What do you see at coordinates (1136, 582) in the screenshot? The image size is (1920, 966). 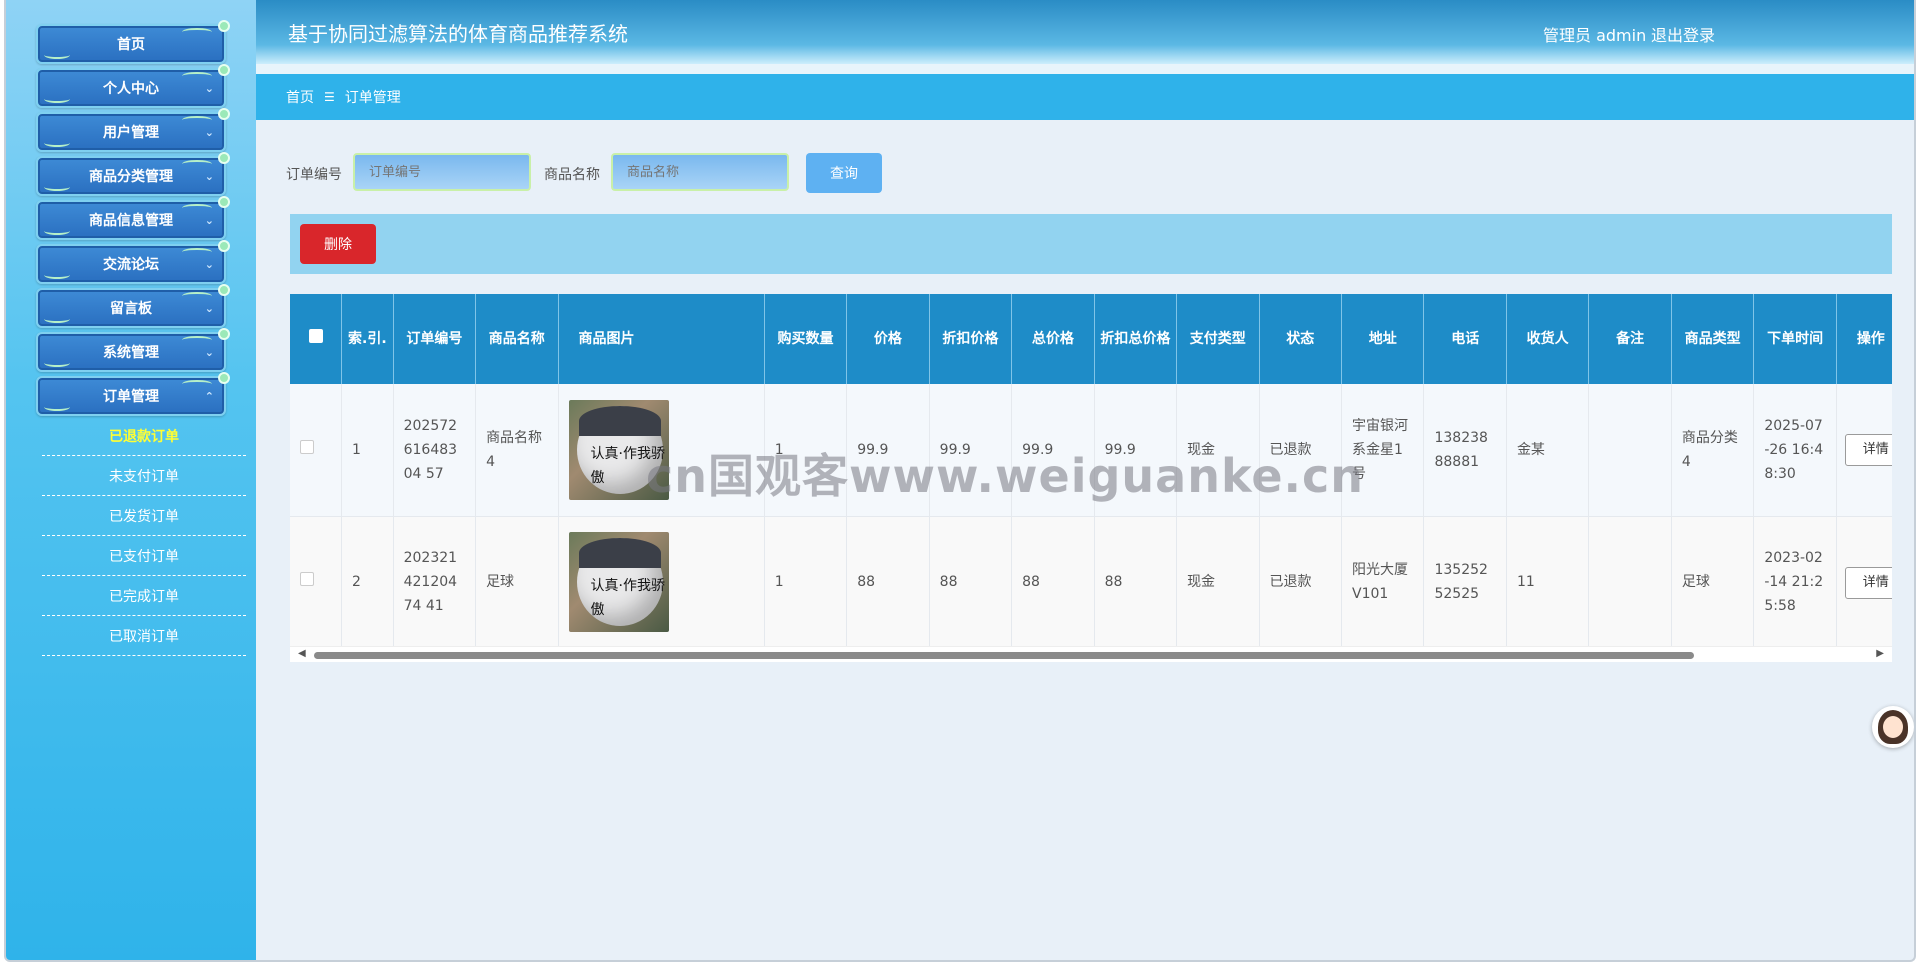 I see `cell-discount-total: 88` at bounding box center [1136, 582].